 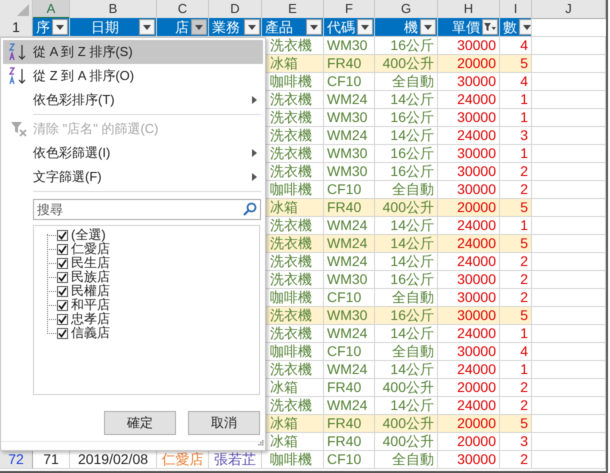 What do you see at coordinates (78, 277) in the screenshot?
I see `checkbox-item: 民族店` at bounding box center [78, 277].